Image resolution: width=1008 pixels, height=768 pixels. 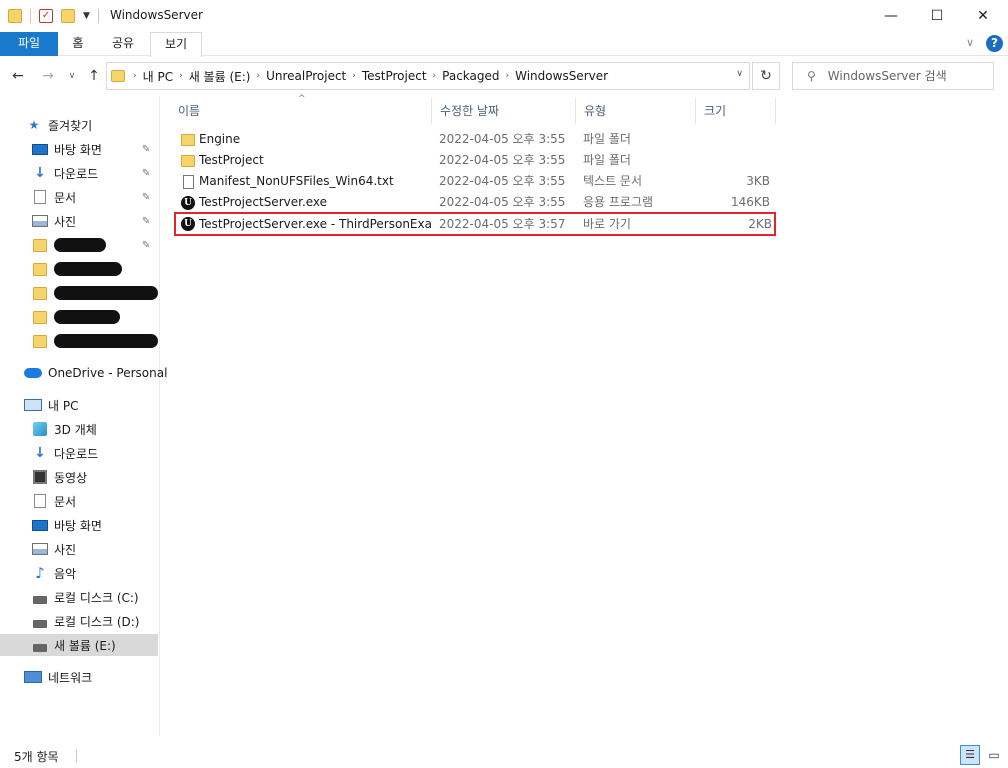 I want to click on sidebar-item-label: 로컬 디스크 (C:), so click(x=96, y=597).